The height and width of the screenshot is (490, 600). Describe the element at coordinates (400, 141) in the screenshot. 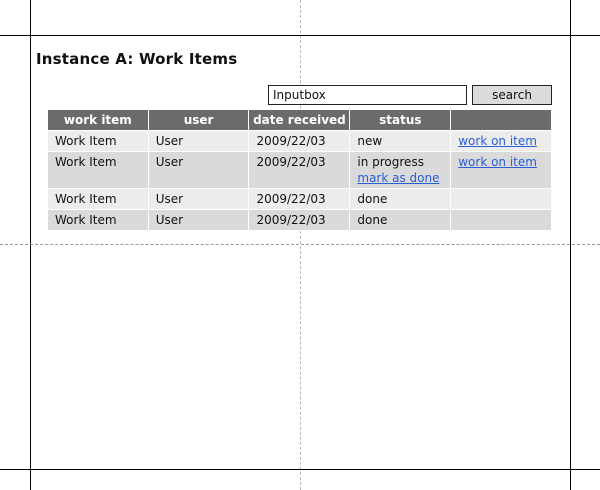

I see `cell-status: new` at that location.